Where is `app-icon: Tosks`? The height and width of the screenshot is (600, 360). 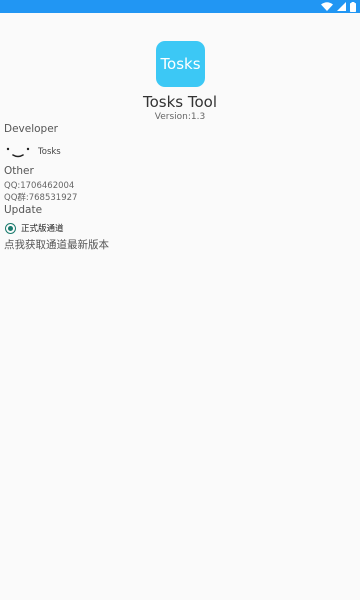 app-icon: Tosks is located at coordinates (180, 64).